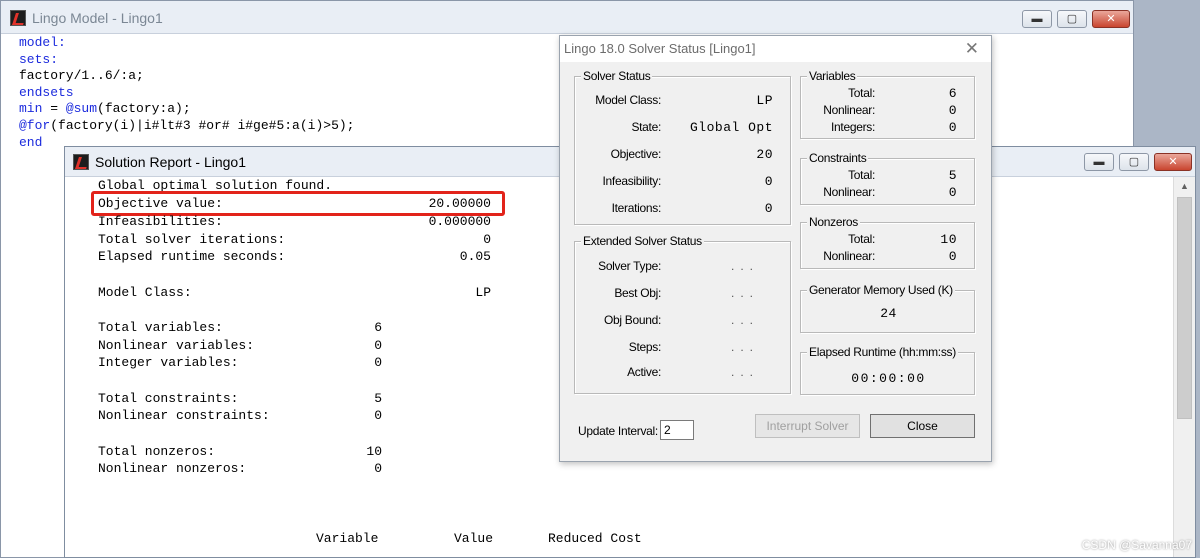 The width and height of the screenshot is (1200, 558). Describe the element at coordinates (972, 49) in the screenshot. I see `close-icon: ✕` at that location.